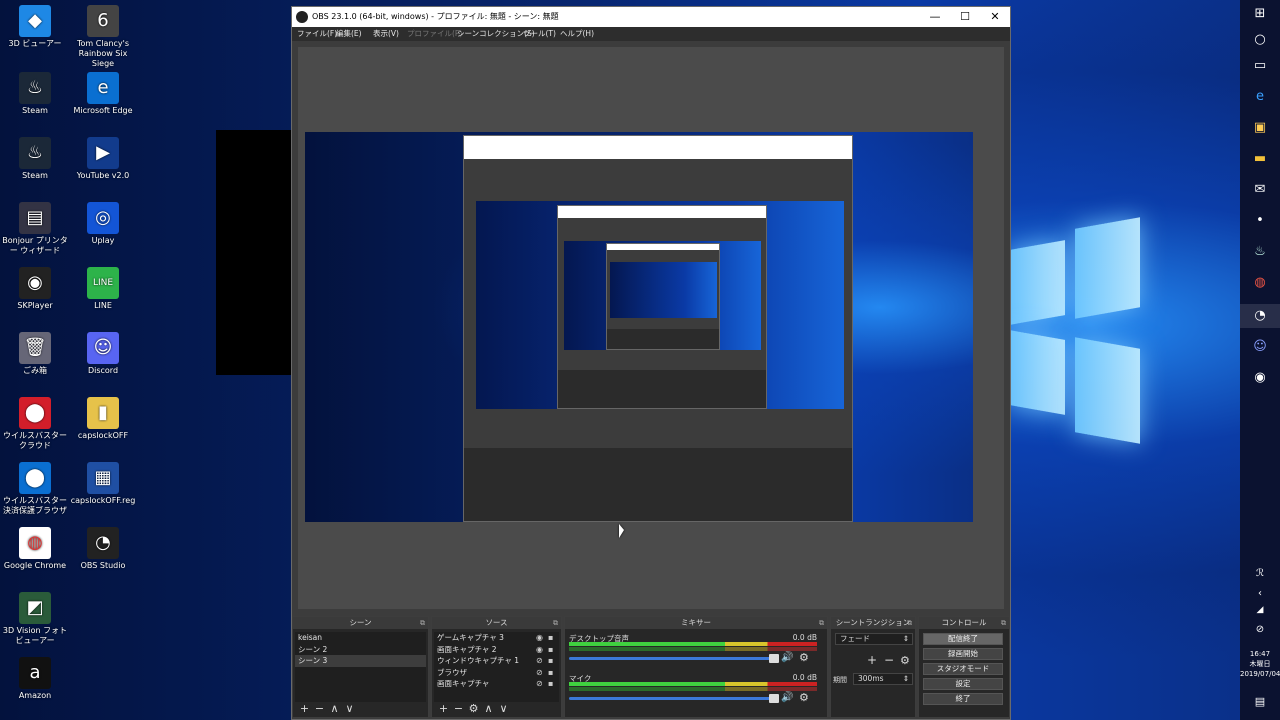 This screenshot has width=1280, height=720. I want to click on desktop-icon: ◎ Uplay, so click(103, 224).